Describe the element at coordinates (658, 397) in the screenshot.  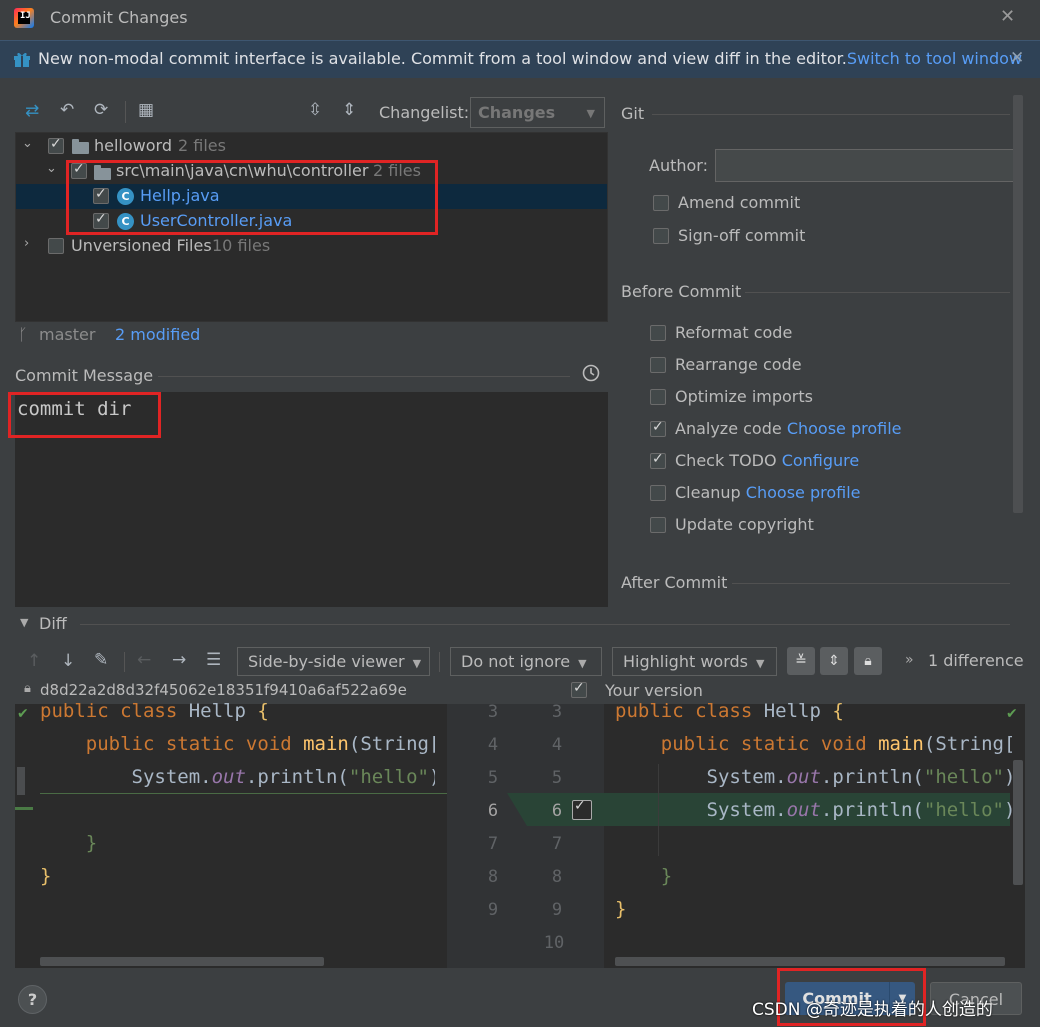
I see `optimize-checkbox` at that location.